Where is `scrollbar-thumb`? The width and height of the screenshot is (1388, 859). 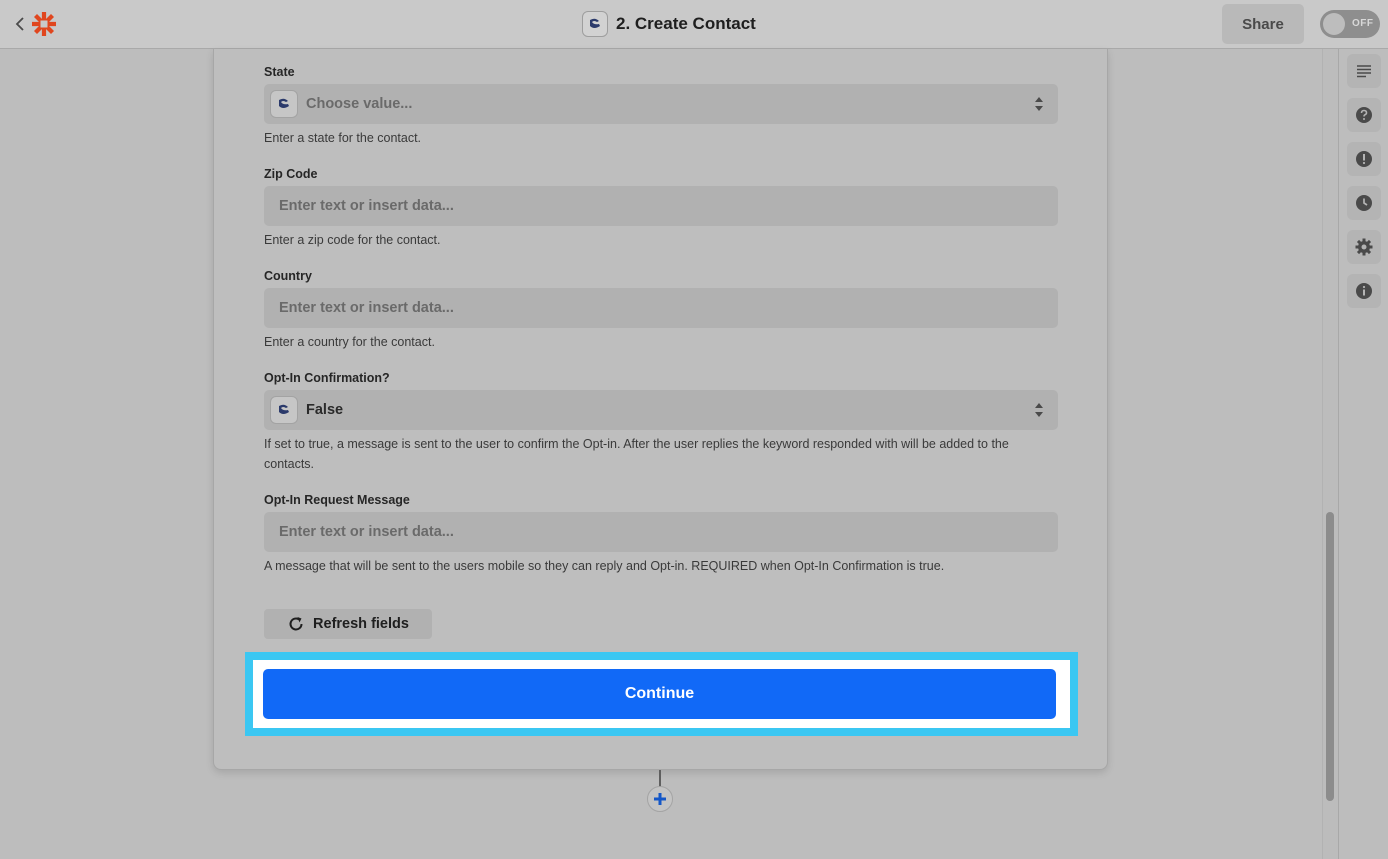
scrollbar-thumb is located at coordinates (1330, 656).